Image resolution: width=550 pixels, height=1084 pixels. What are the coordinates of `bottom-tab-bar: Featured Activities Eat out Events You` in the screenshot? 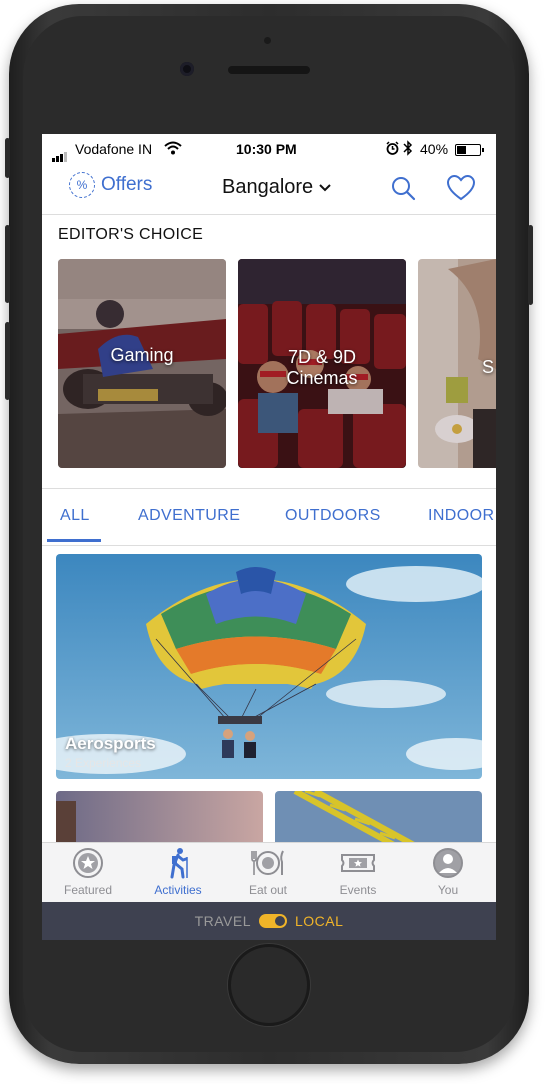 It's located at (269, 872).